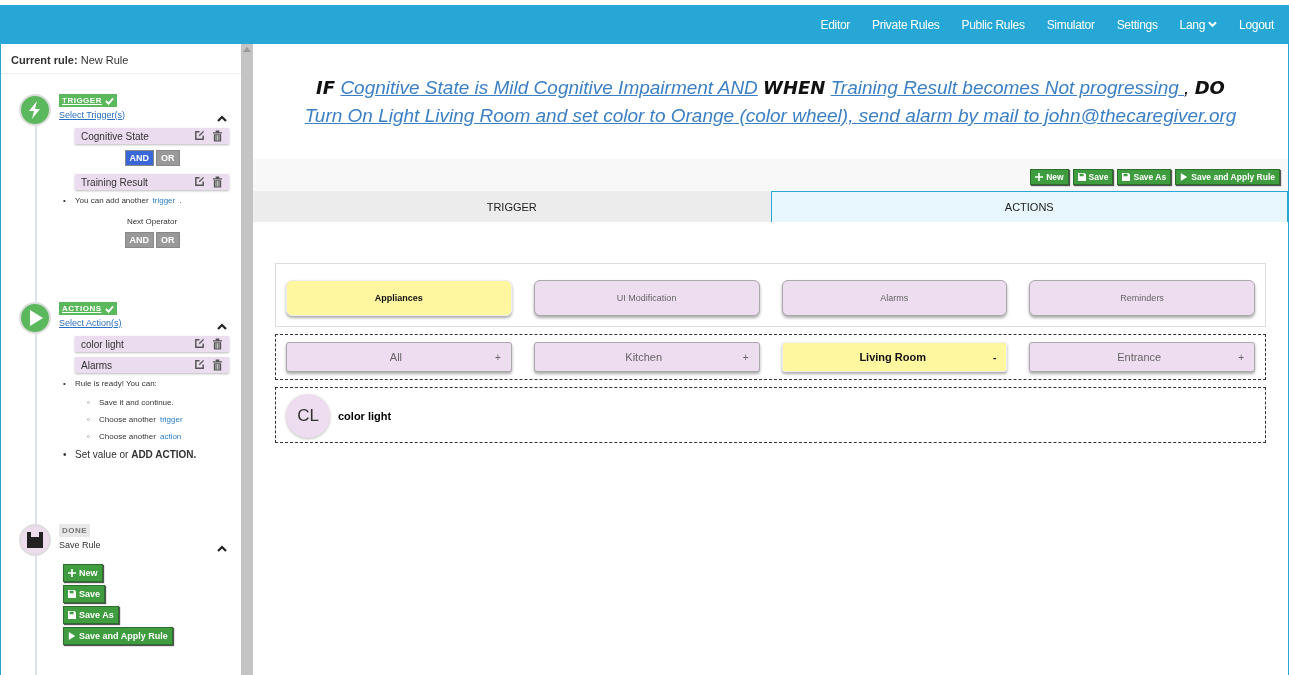 This screenshot has width=1289, height=675. What do you see at coordinates (80, 544) in the screenshot?
I see `save-rule-label: Save Rule` at bounding box center [80, 544].